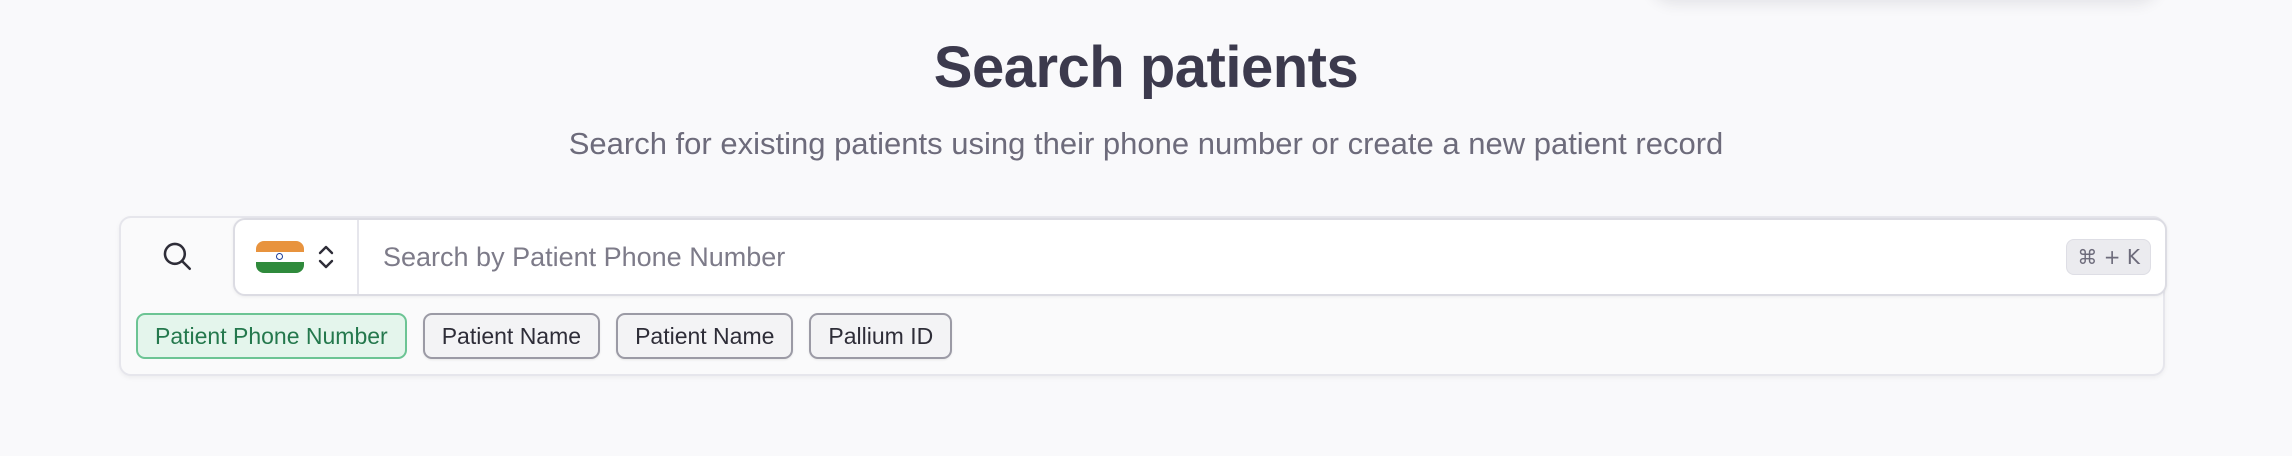 This screenshot has width=2292, height=456. Describe the element at coordinates (280, 257) in the screenshot. I see `india-flag-icon` at that location.